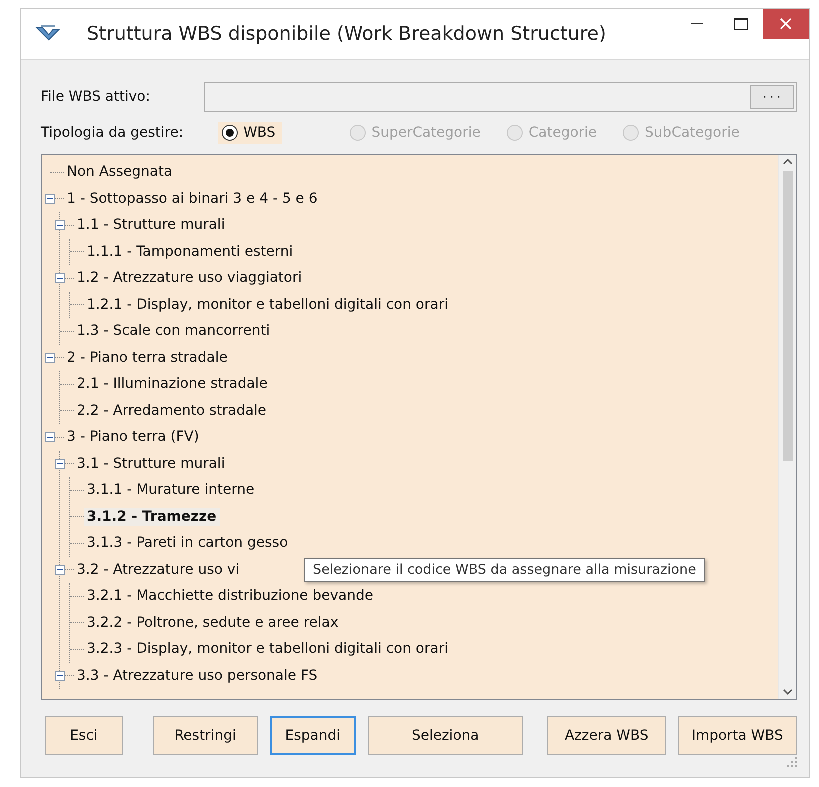  I want to click on dialog-button: Azzera WBS, so click(606, 735).